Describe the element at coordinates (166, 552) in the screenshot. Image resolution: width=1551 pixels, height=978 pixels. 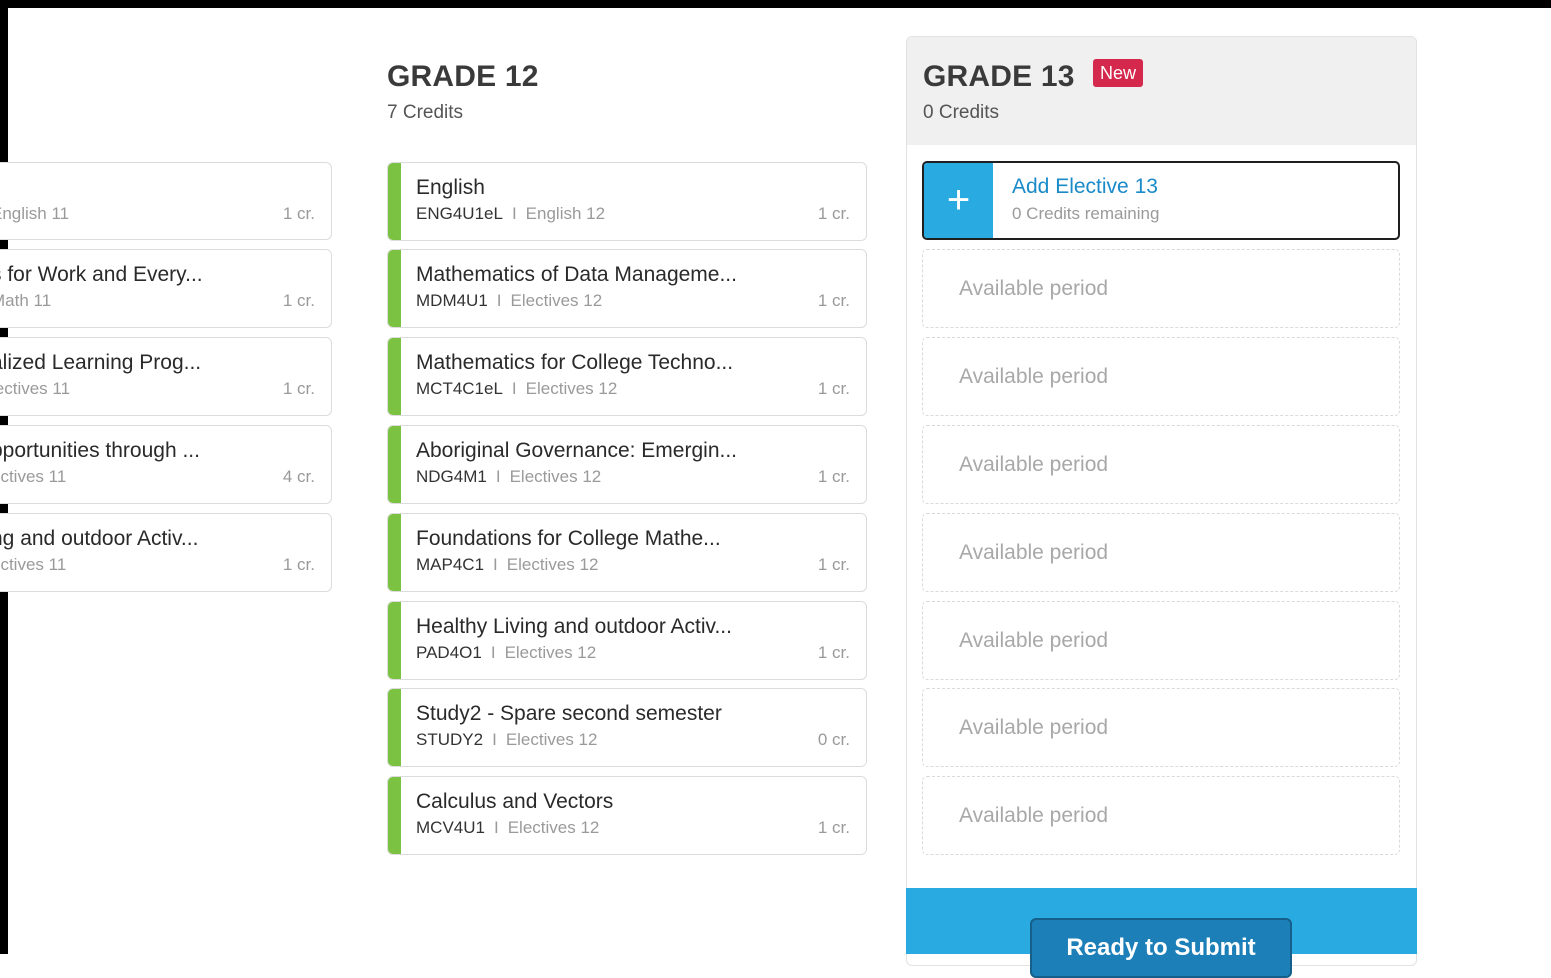
I see `course-card: ng and outdoor Activ... ectives 11 1 cr.` at that location.